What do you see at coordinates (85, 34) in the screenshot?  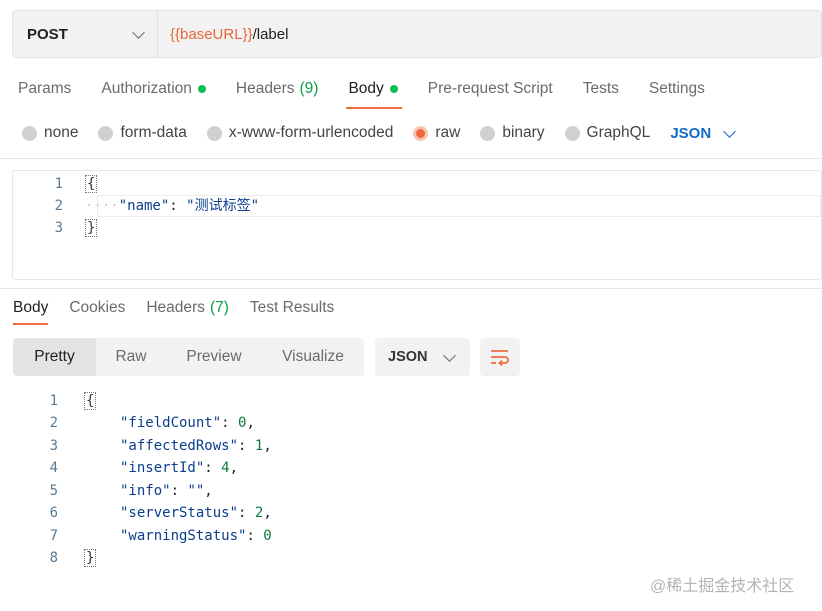 I see `method-select: POST` at bounding box center [85, 34].